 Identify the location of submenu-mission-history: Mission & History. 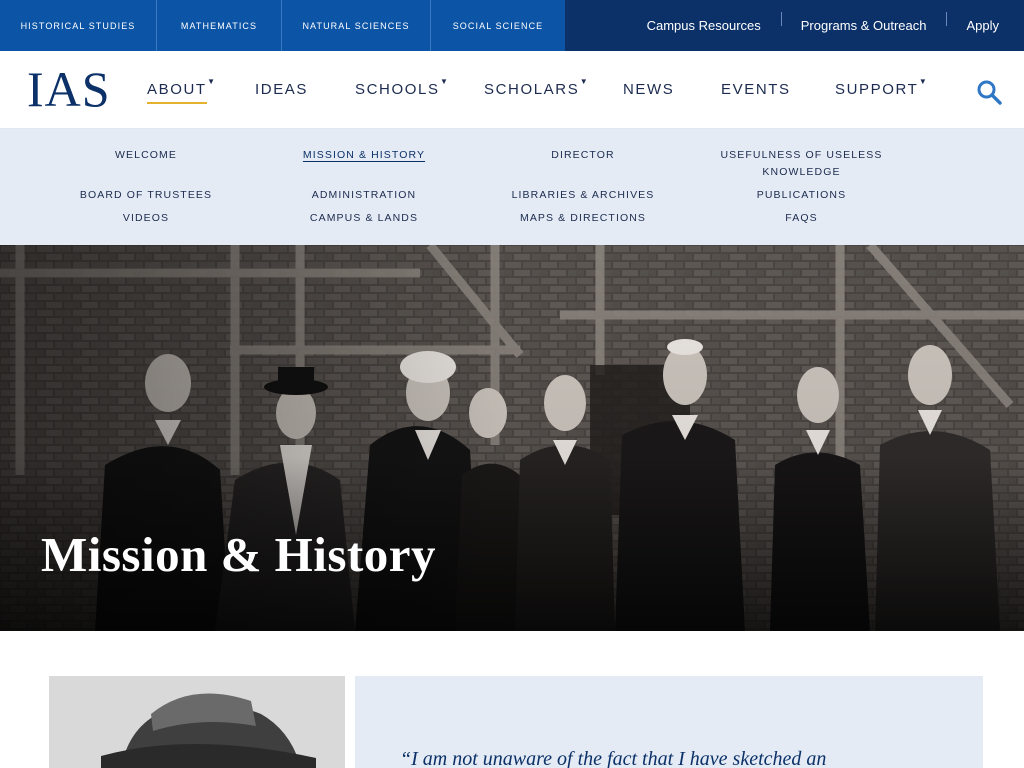
(364, 155).